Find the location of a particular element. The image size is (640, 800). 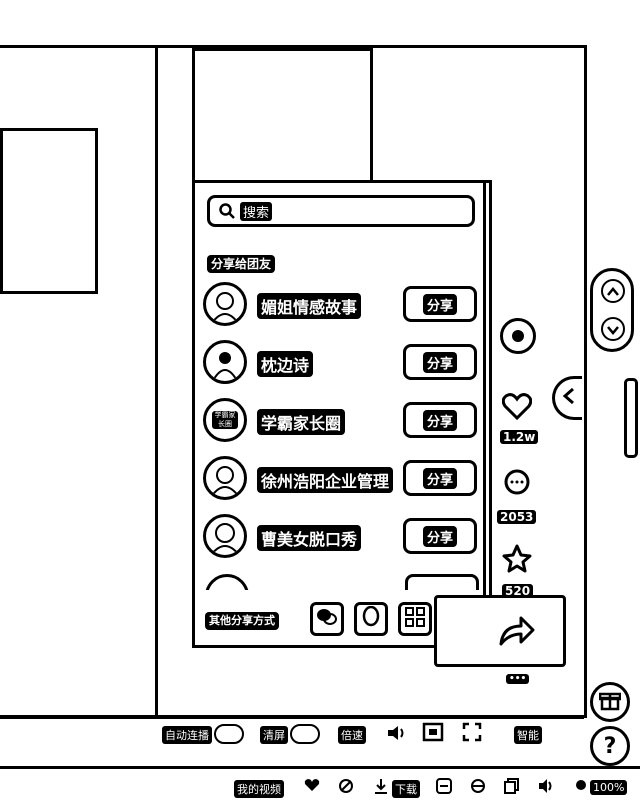

qrcode-icon is located at coordinates (415, 619).